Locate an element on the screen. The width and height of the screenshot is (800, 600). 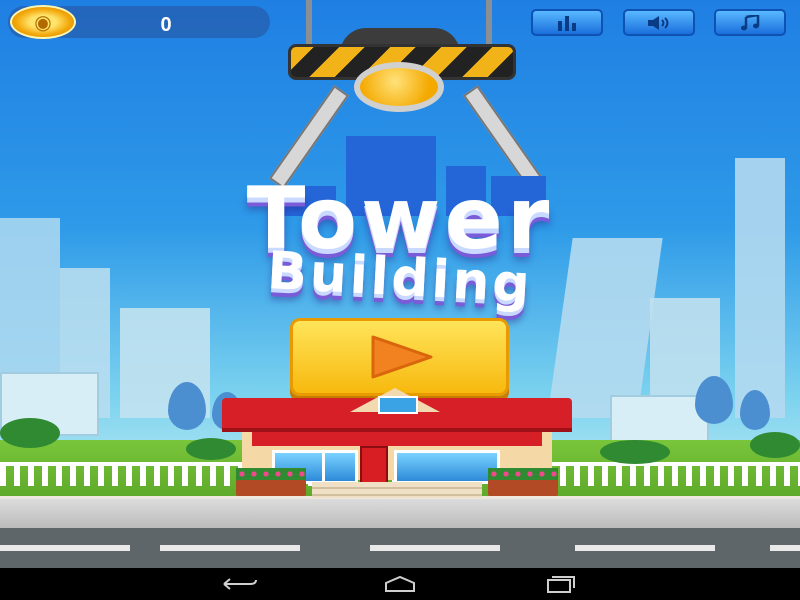
system-navbar is located at coordinates (400, 584).